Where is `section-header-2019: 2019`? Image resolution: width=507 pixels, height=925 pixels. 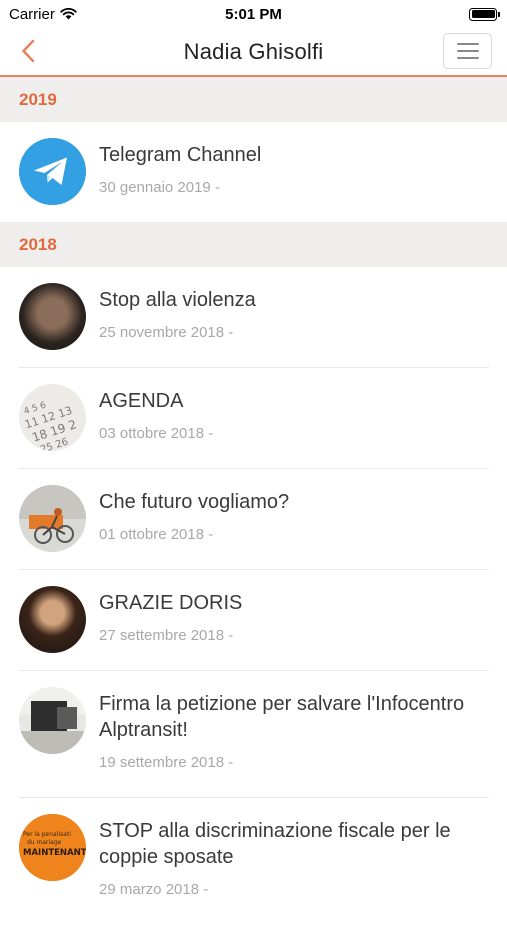
section-header-2019: 2019 is located at coordinates (253, 99).